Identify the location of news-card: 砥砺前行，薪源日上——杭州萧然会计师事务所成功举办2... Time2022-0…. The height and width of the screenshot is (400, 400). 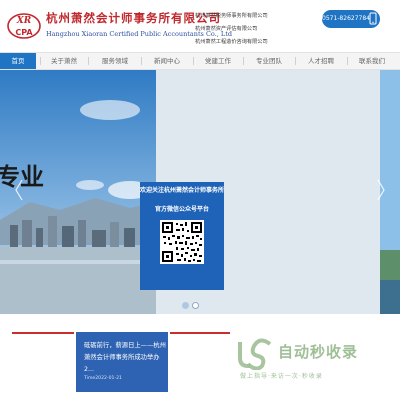
(122, 362).